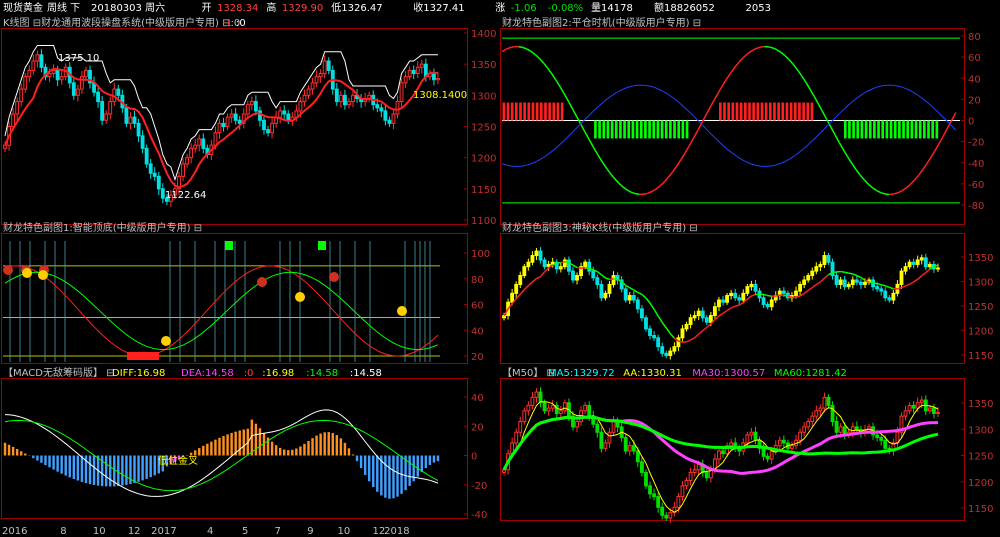 Image resolution: width=1000 pixels, height=537 pixels. Describe the element at coordinates (600, 227) in the screenshot. I see `smk-title: 财龙特色副图3:神秘K线(中级版用户专用) ⊟` at that location.